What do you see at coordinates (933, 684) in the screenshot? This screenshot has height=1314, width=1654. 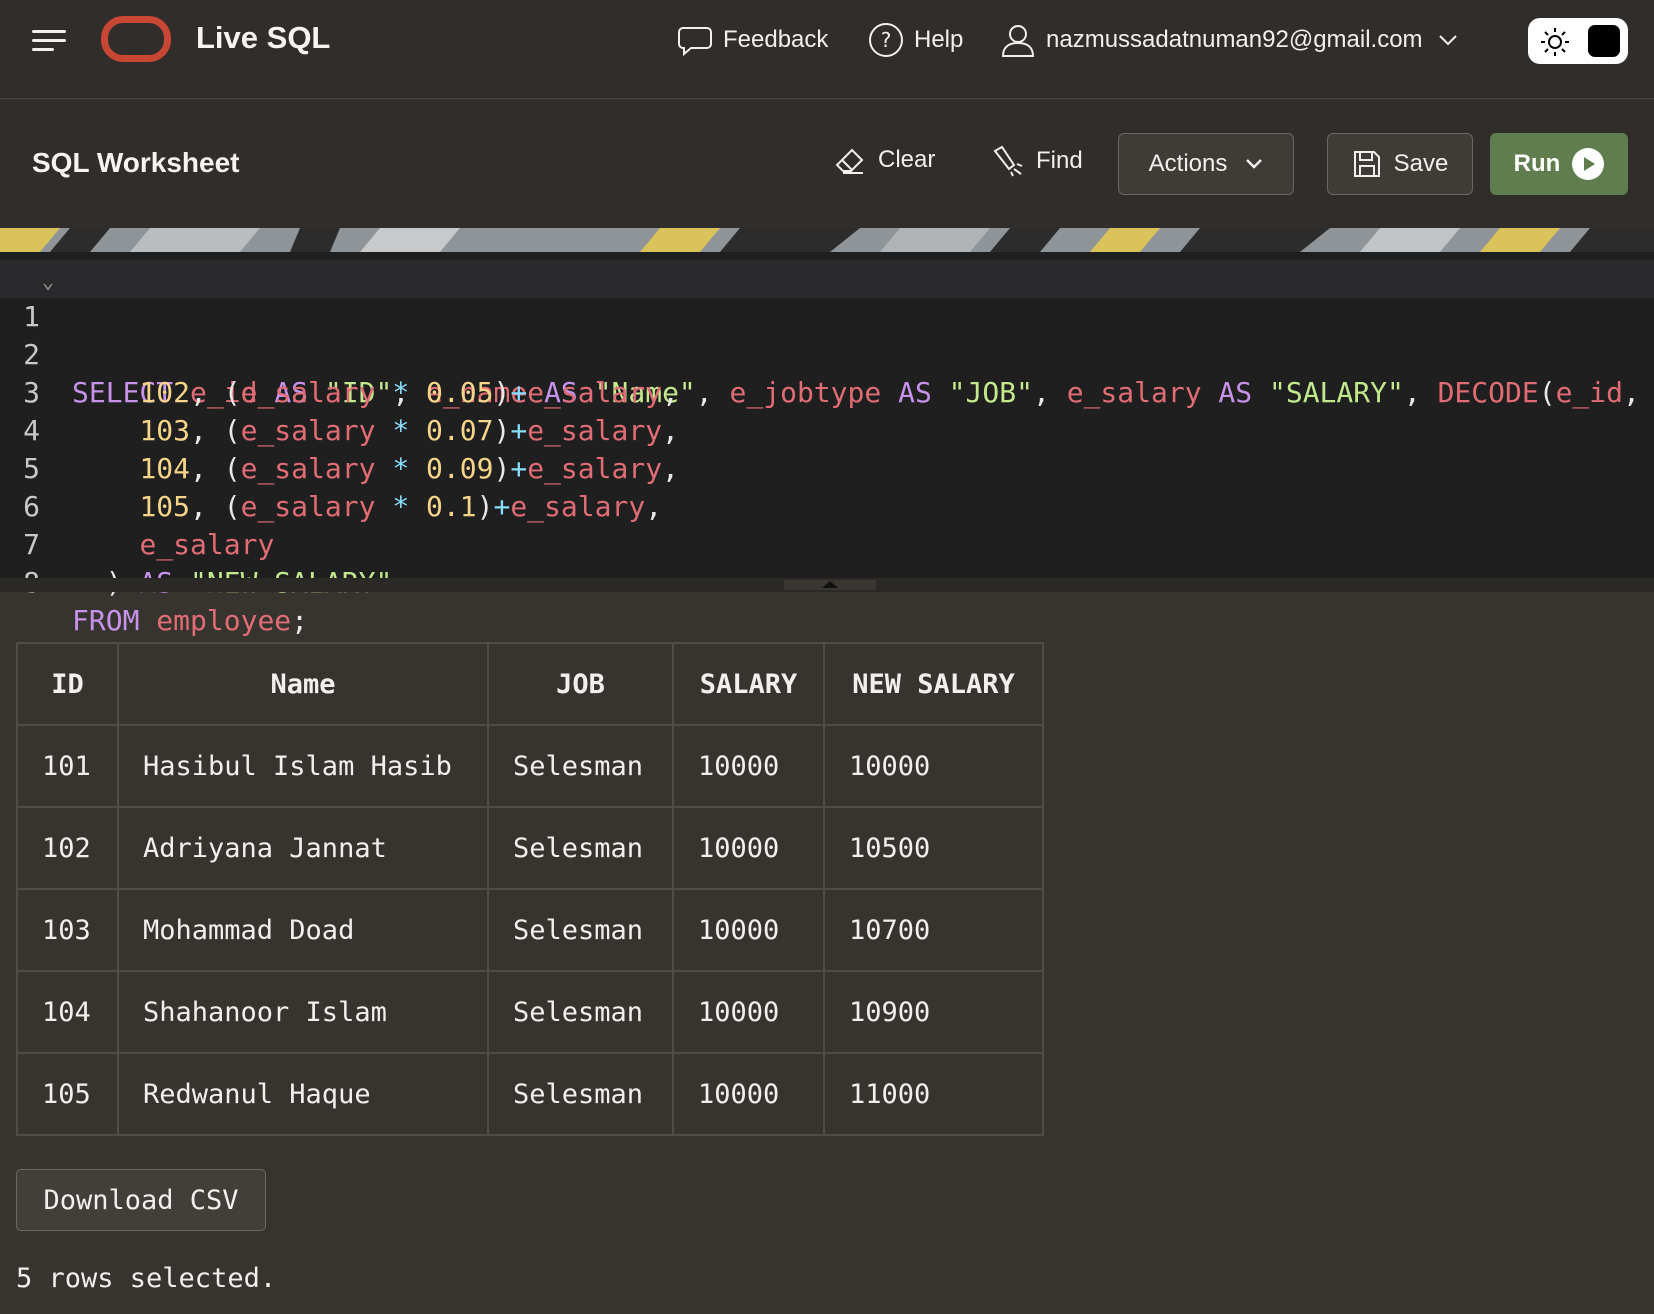 I see `column-header-new-salary: NEW SALARY` at bounding box center [933, 684].